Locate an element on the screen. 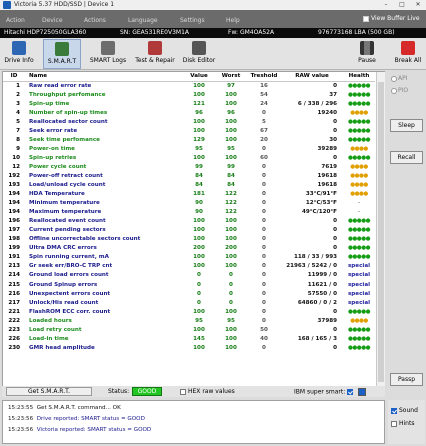 This screenshot has height=446, width=426. disk-editor-label: Disk Editor is located at coordinates (199, 60).